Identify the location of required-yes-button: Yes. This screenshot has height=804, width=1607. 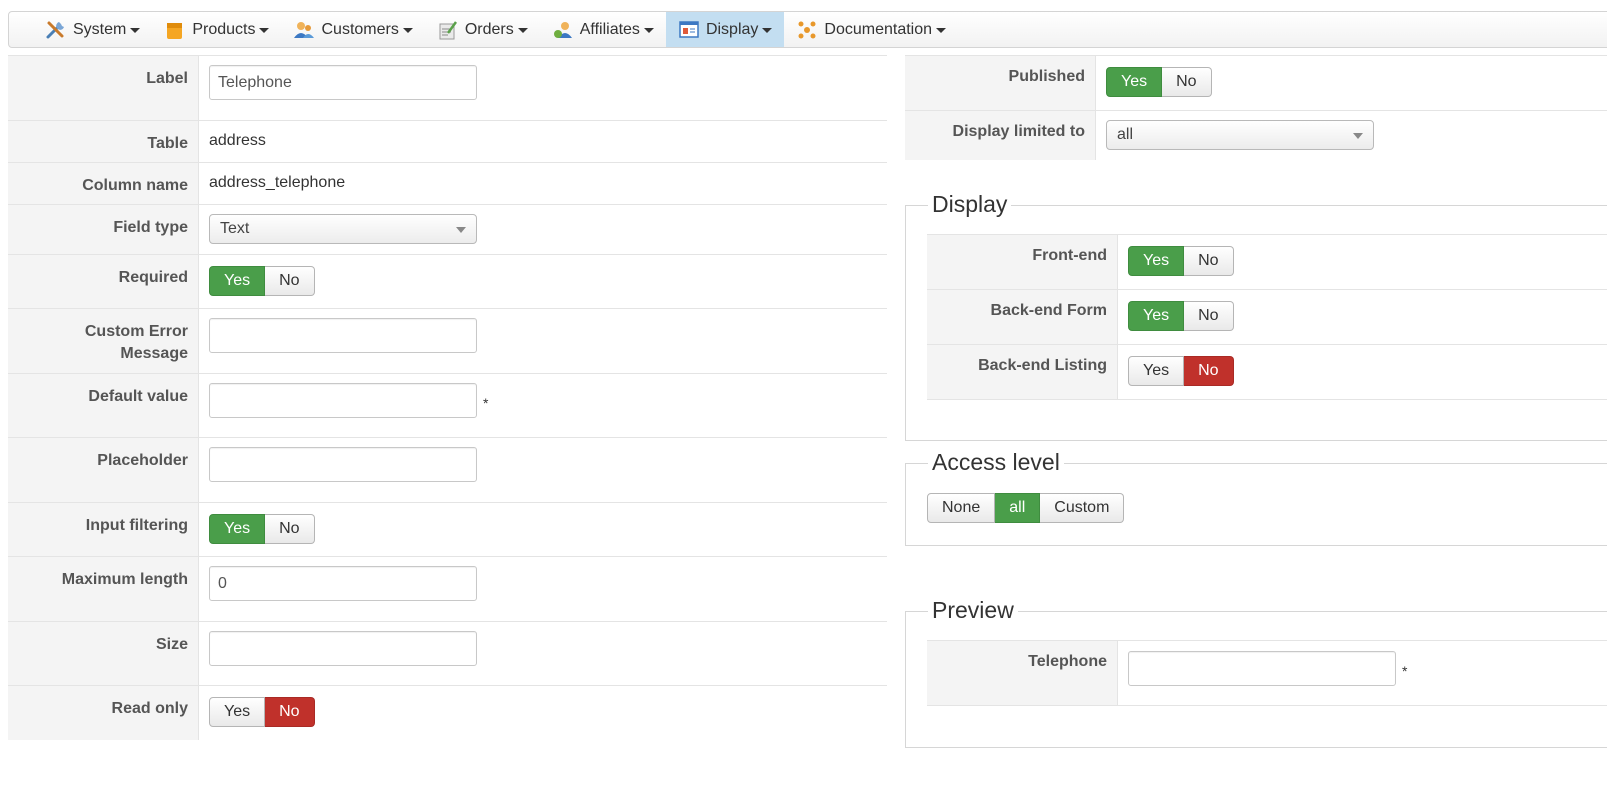
(237, 281).